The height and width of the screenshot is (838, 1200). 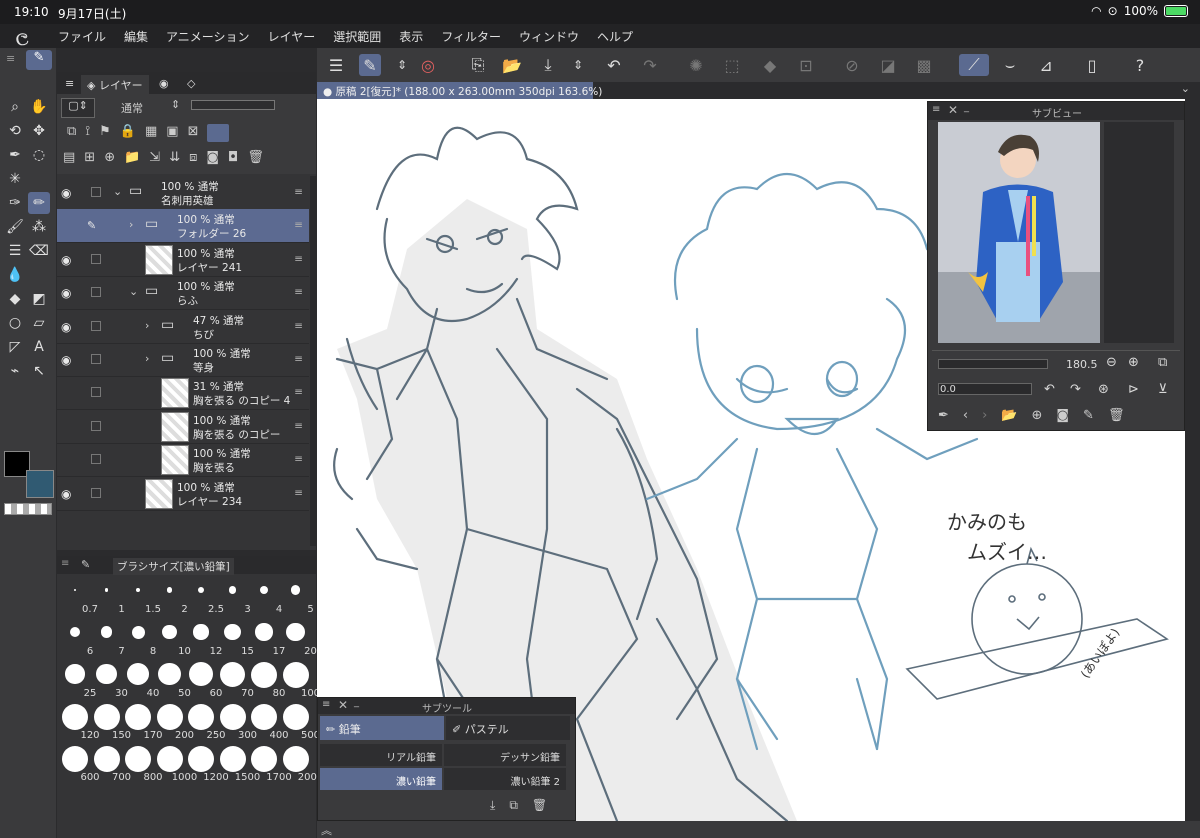 What do you see at coordinates (313, 361) in the screenshot?
I see `layer-scrollbar` at bounding box center [313, 361].